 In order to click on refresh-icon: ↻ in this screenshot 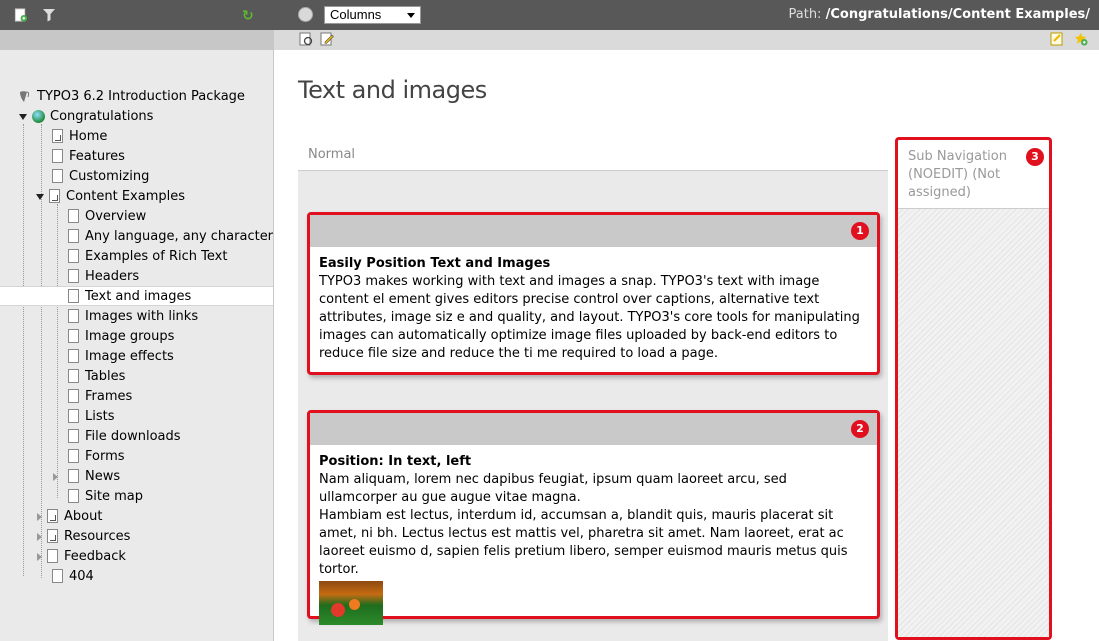, I will do `click(248, 16)`.